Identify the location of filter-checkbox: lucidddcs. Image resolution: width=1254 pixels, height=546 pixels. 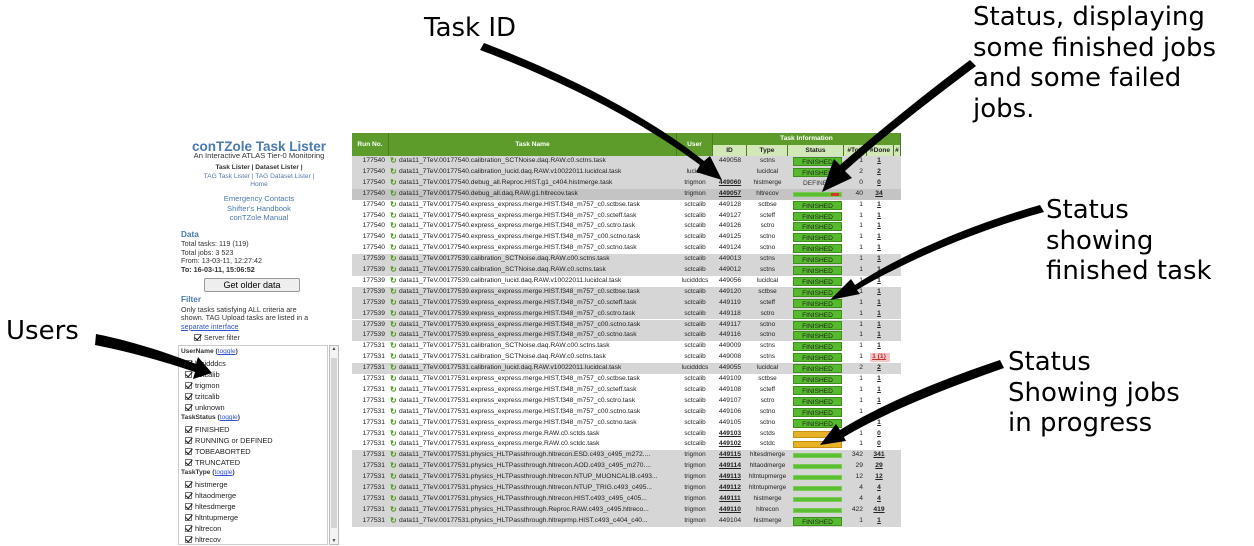
(205, 363).